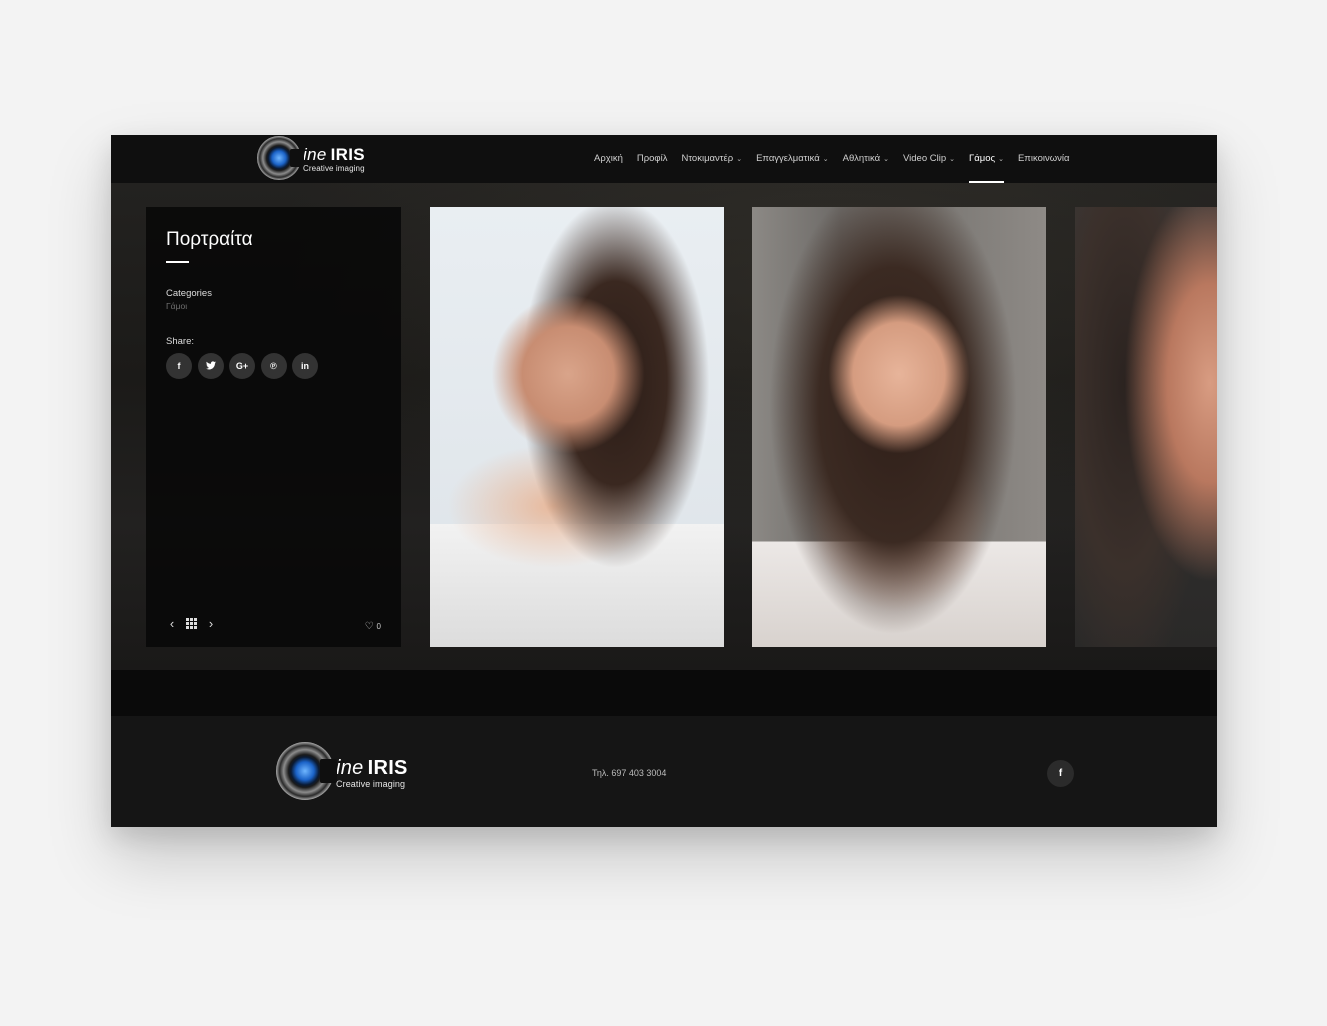 This screenshot has height=1026, width=1327. I want to click on nav-label: Προφίλ, so click(652, 158).